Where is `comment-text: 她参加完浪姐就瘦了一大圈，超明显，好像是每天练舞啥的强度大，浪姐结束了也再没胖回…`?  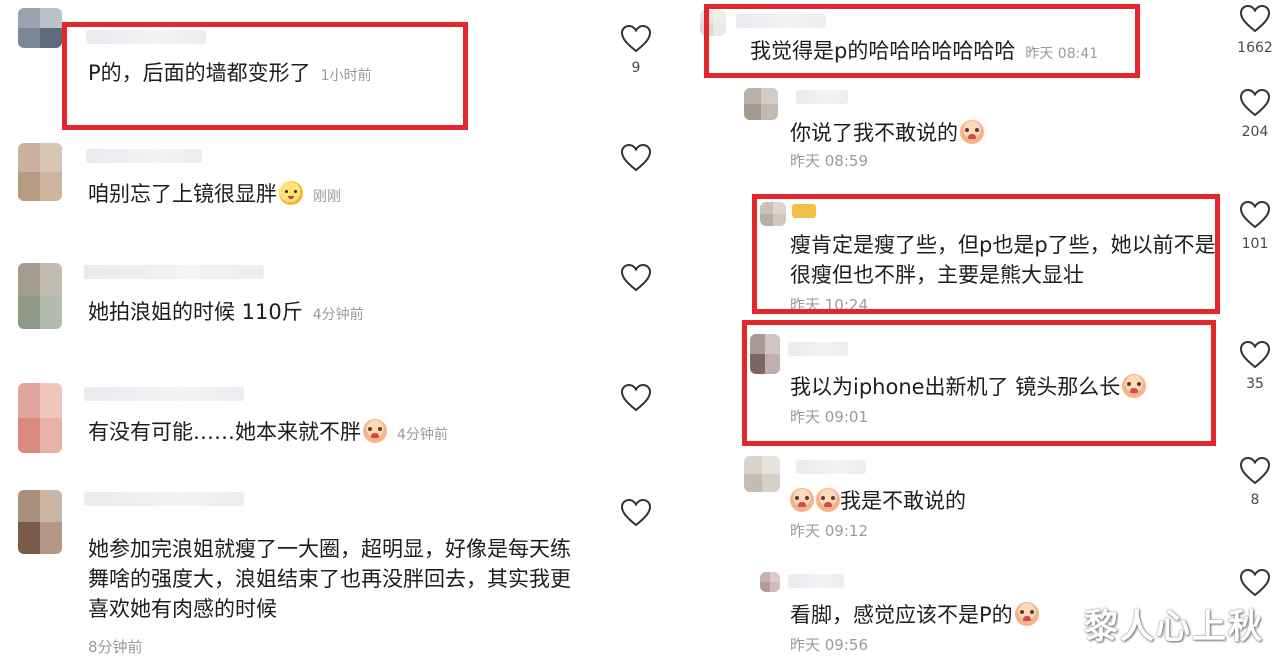 comment-text: 她参加完浪姐就瘦了一大圈，超明显，好像是每天练舞啥的强度大，浪姐结束了也再没胖回… is located at coordinates (338, 579).